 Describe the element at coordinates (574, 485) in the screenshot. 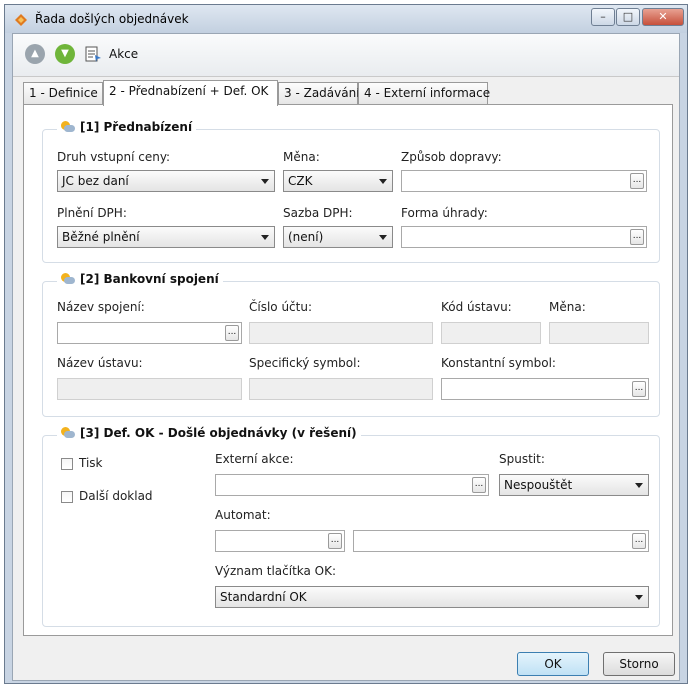

I see `spustit-combo: Nespouštět` at that location.